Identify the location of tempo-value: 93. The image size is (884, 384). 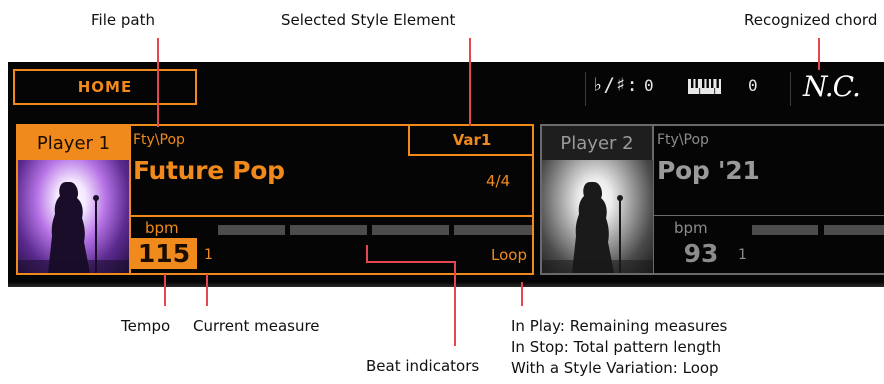
(701, 253).